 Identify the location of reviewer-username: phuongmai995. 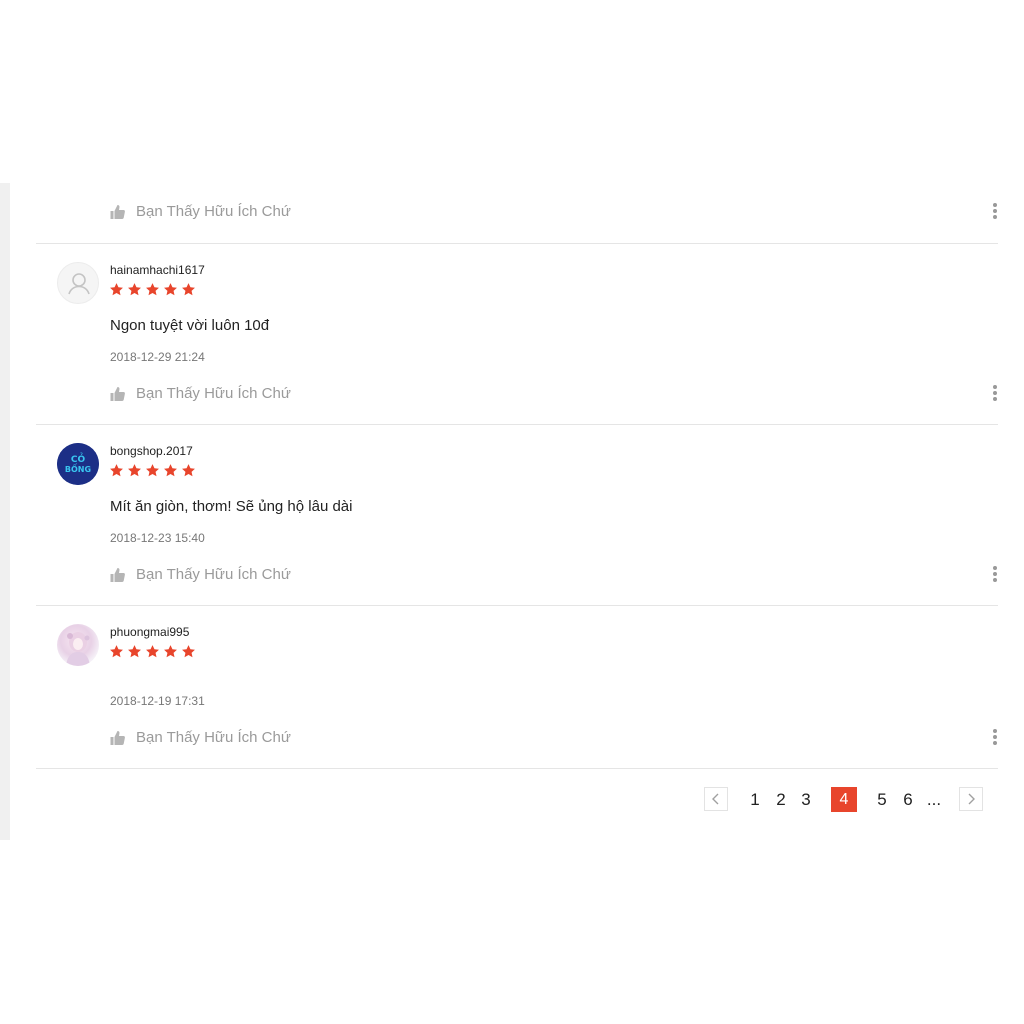
(149, 632).